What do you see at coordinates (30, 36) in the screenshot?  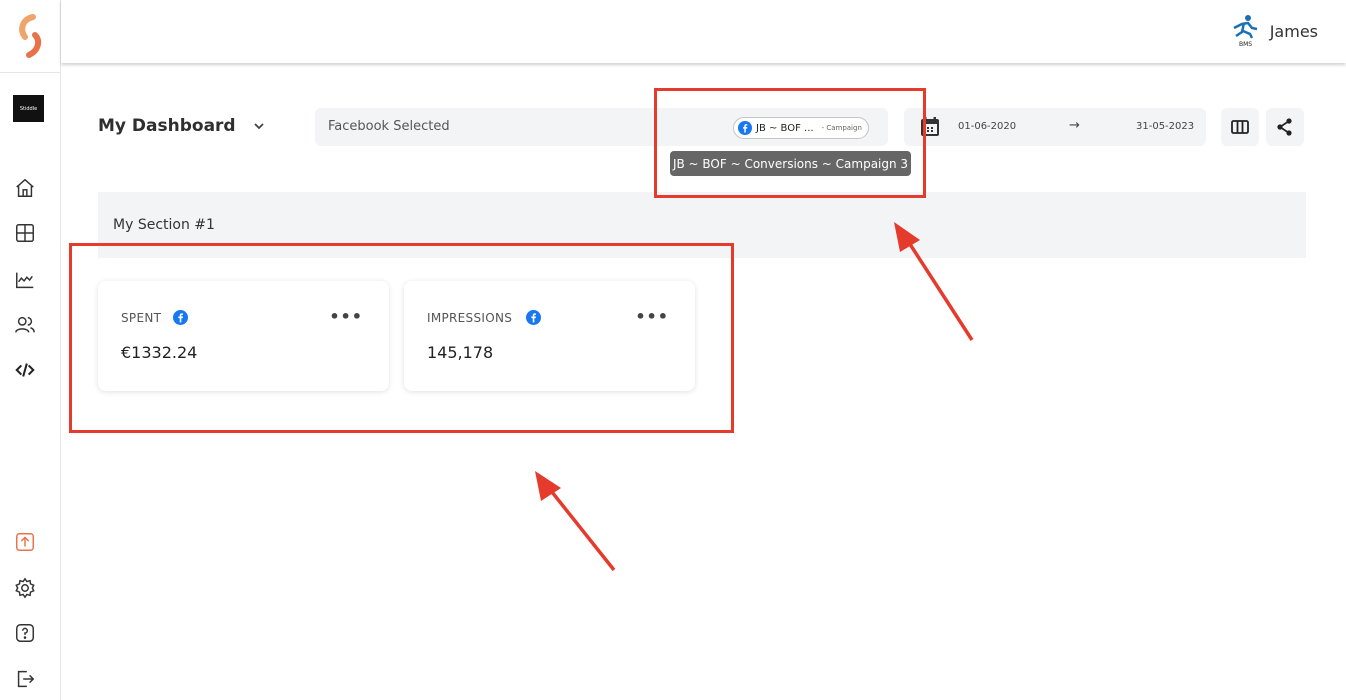 I see `logo-icon` at bounding box center [30, 36].